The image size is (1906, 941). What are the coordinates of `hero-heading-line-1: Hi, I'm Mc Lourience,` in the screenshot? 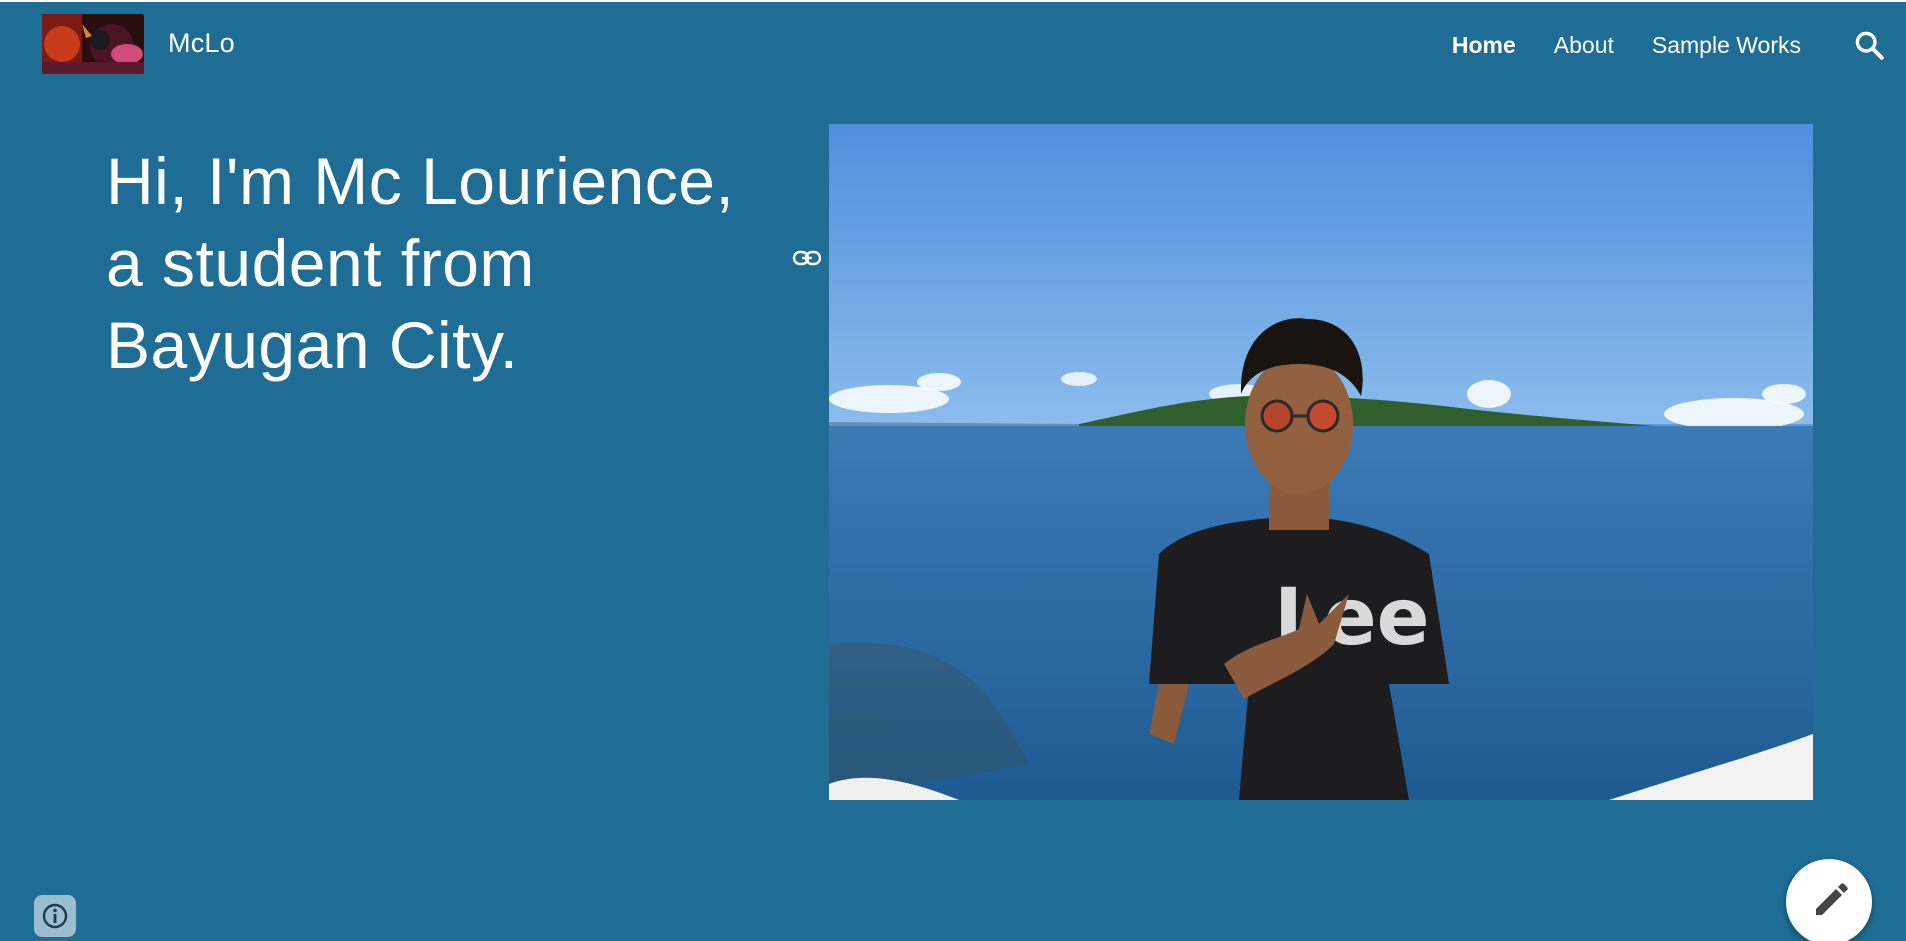 It's located at (420, 181).